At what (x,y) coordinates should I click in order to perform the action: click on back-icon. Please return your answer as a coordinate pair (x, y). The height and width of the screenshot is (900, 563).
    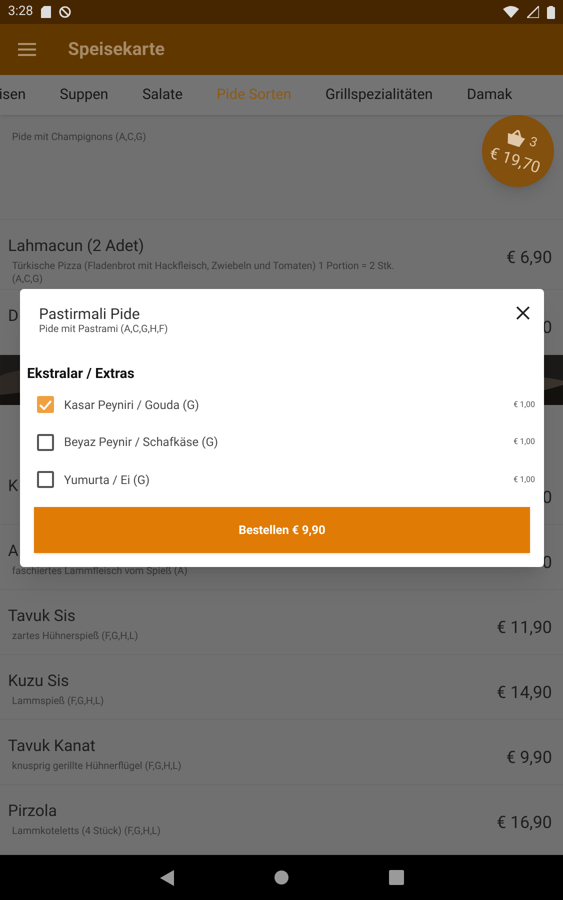
    Looking at the image, I should click on (167, 878).